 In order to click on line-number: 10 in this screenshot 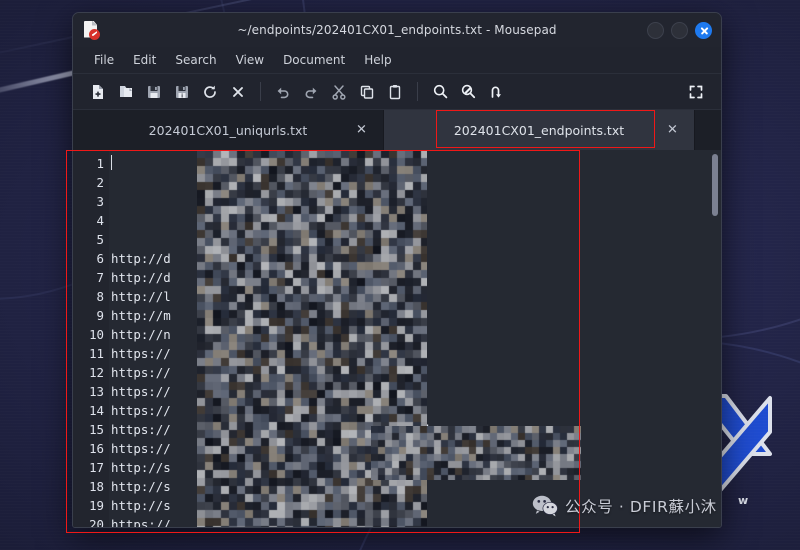, I will do `click(96, 334)`.